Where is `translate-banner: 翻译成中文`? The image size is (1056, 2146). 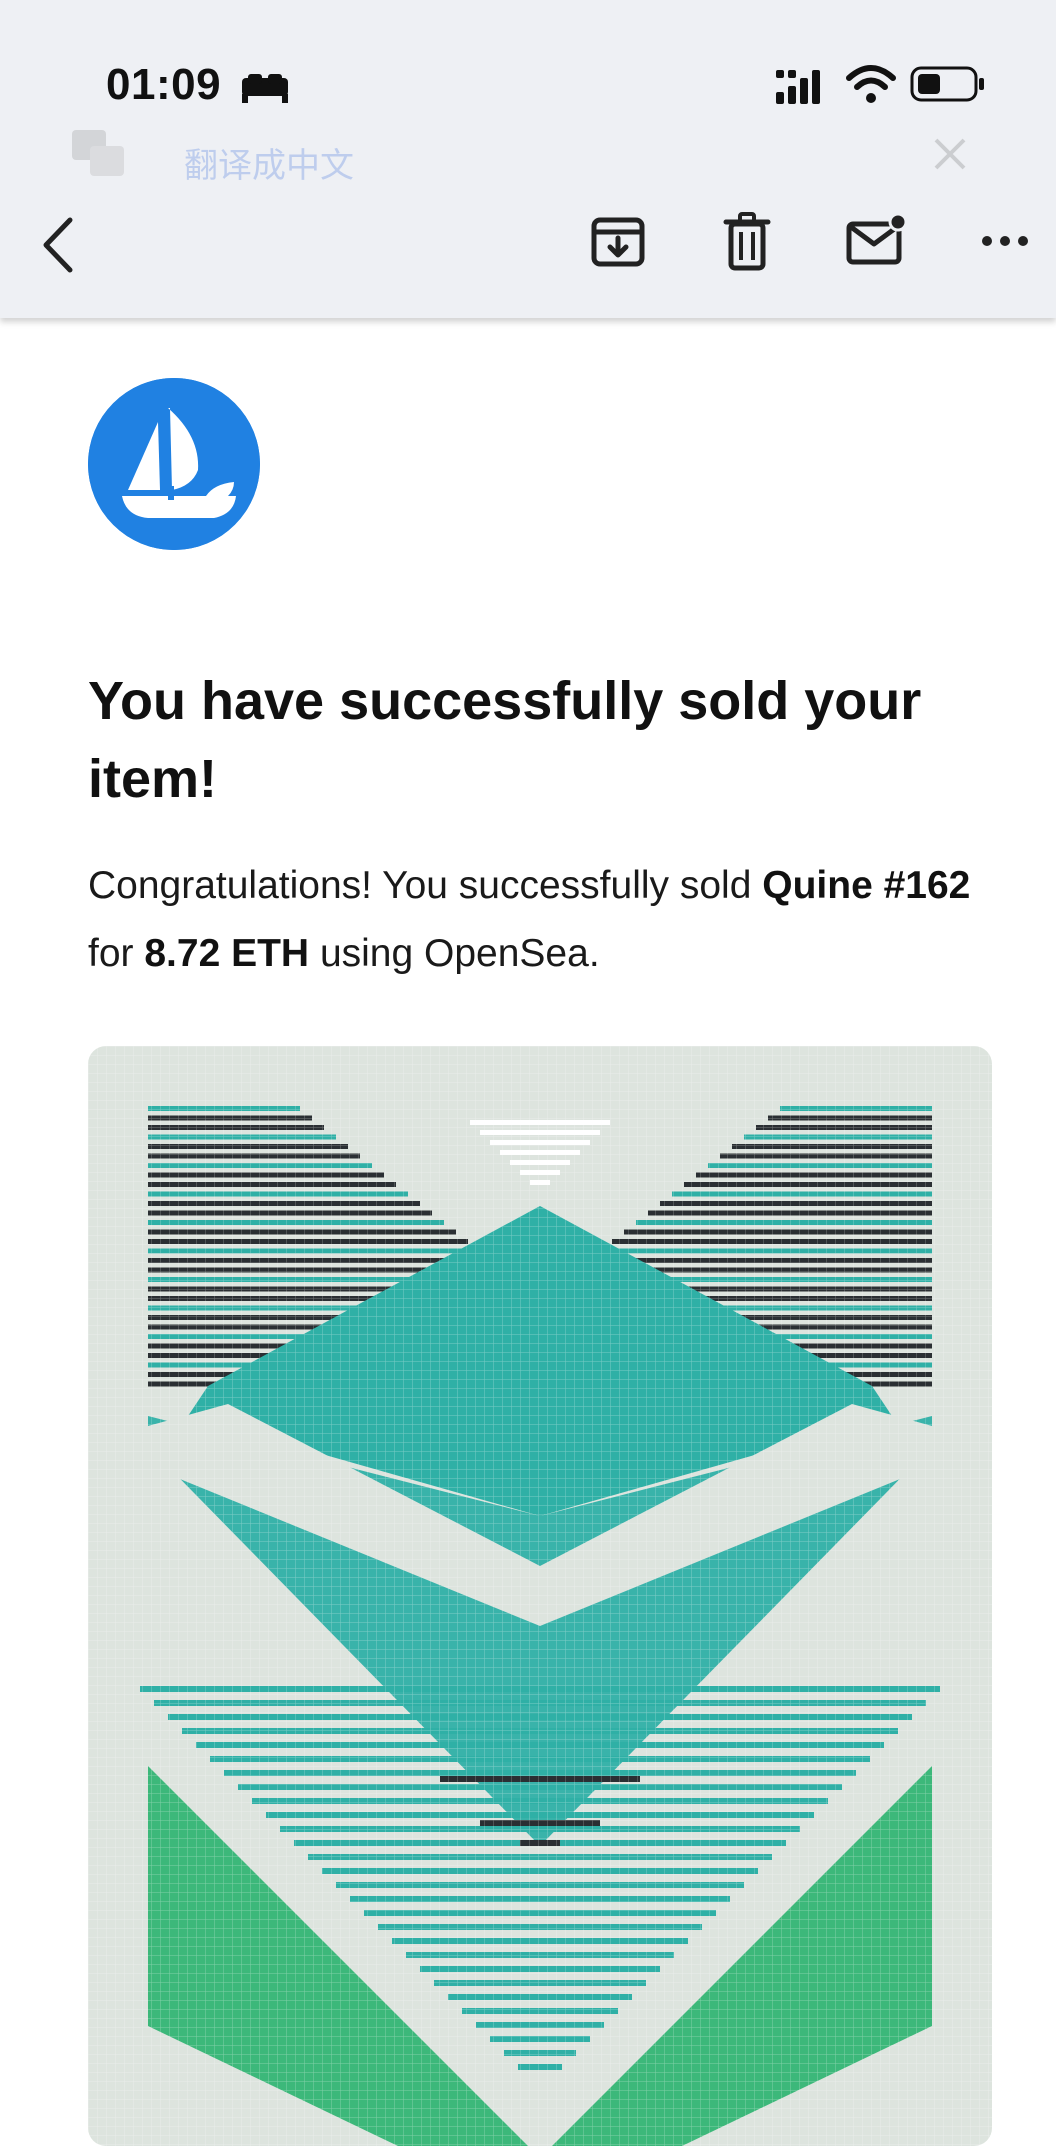
translate-banner: 翻译成中文 is located at coordinates (528, 156).